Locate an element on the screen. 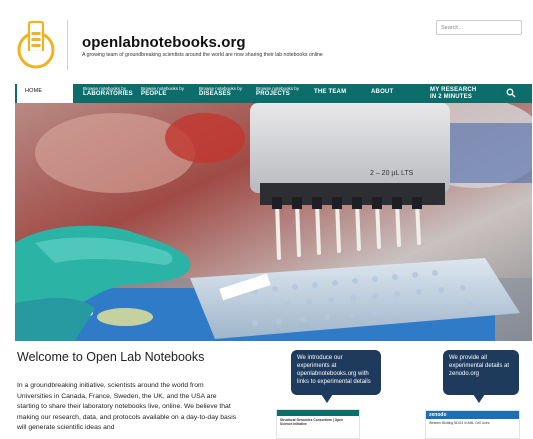 The width and height of the screenshot is (533, 439). nav-item-people: Browse notebooks by PEOPLE is located at coordinates (162, 93).